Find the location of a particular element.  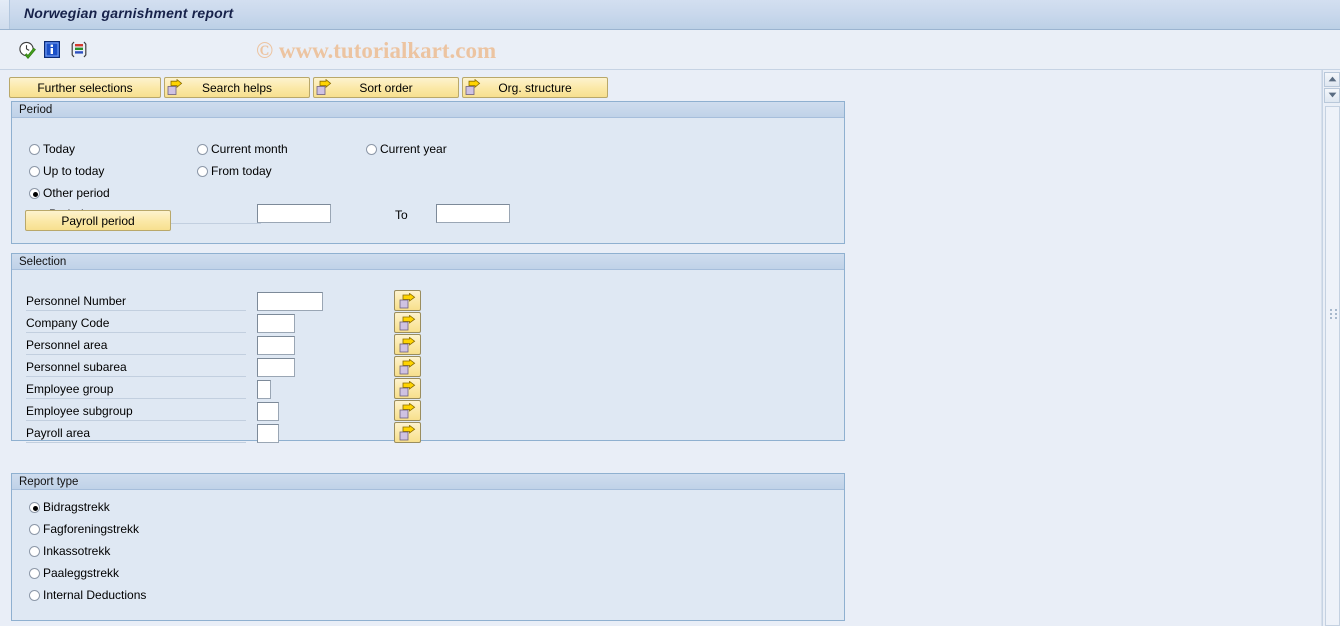

employee-subgroup-label: Employee subgroup is located at coordinates (136, 412).